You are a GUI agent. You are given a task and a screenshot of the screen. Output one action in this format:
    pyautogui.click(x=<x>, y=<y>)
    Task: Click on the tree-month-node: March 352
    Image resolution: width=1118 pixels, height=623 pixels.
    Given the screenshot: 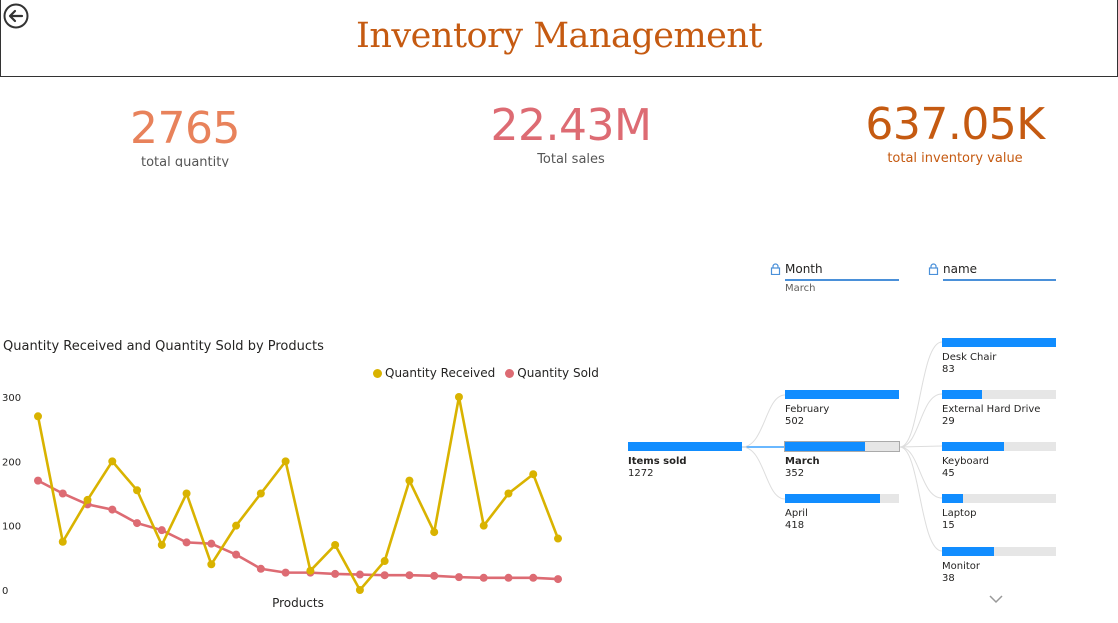 What is the action you would take?
    pyautogui.click(x=842, y=460)
    